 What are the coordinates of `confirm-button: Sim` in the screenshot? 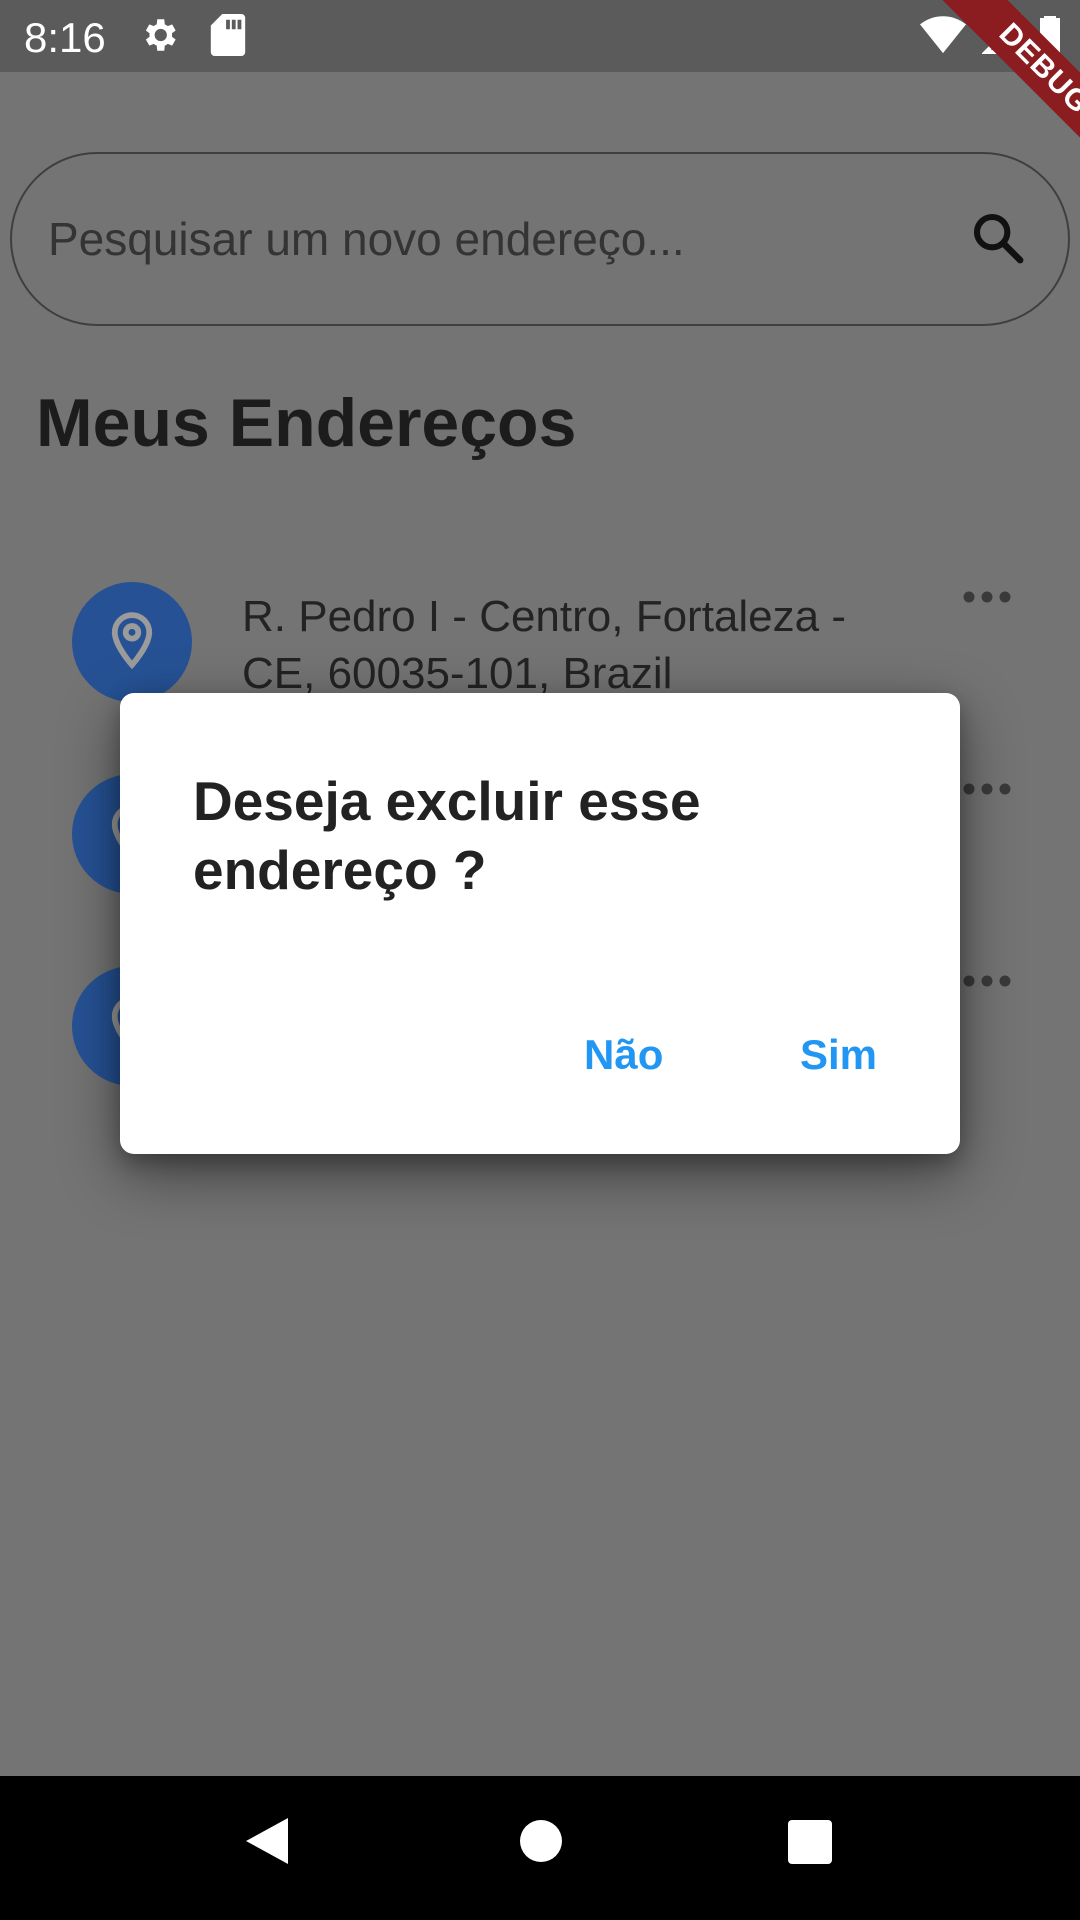 It's located at (838, 1055).